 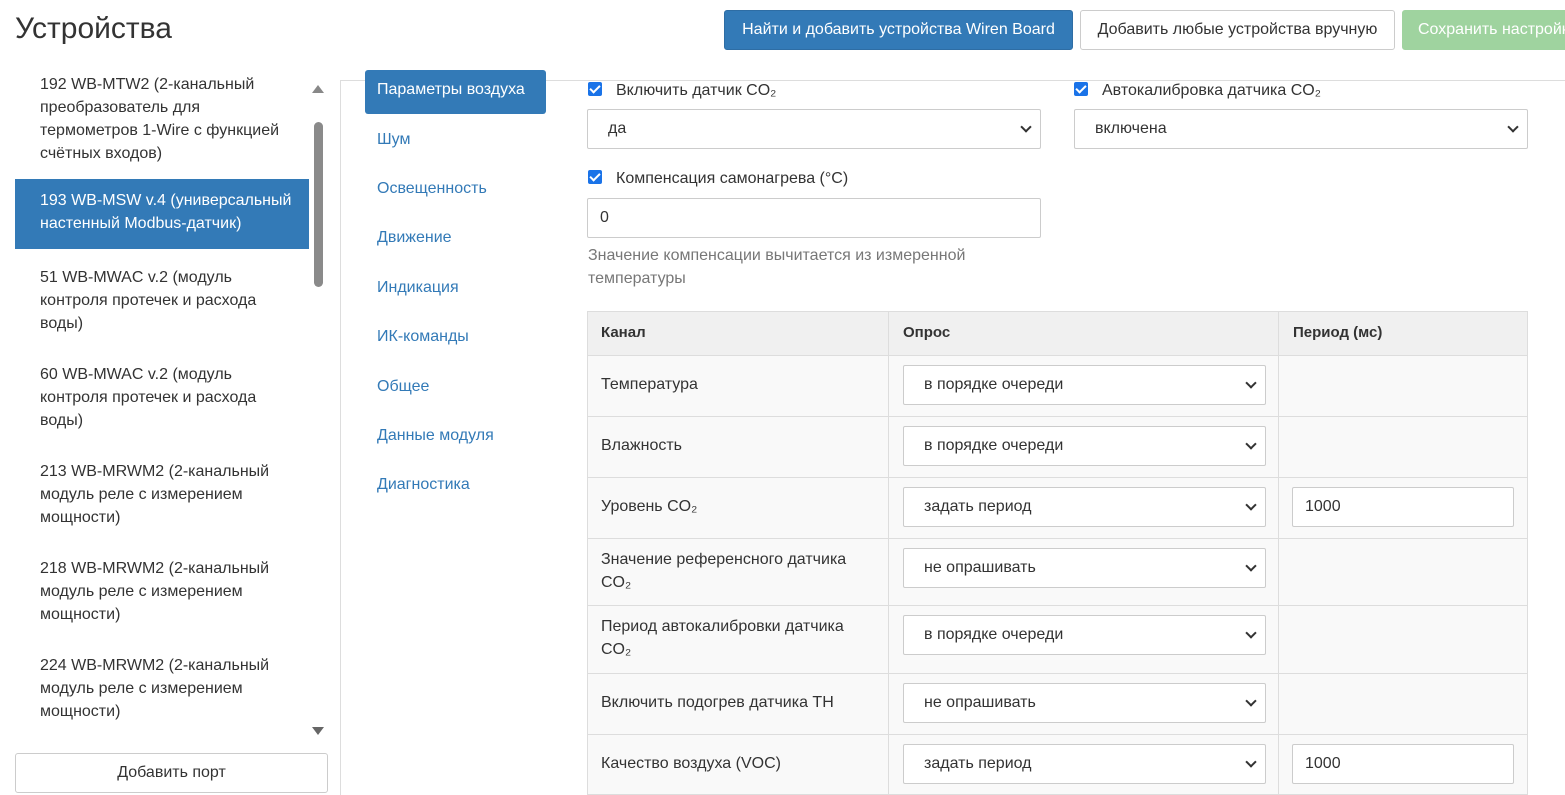 What do you see at coordinates (455, 487) in the screenshot?
I see `tab-diagnostics: Диагностика` at bounding box center [455, 487].